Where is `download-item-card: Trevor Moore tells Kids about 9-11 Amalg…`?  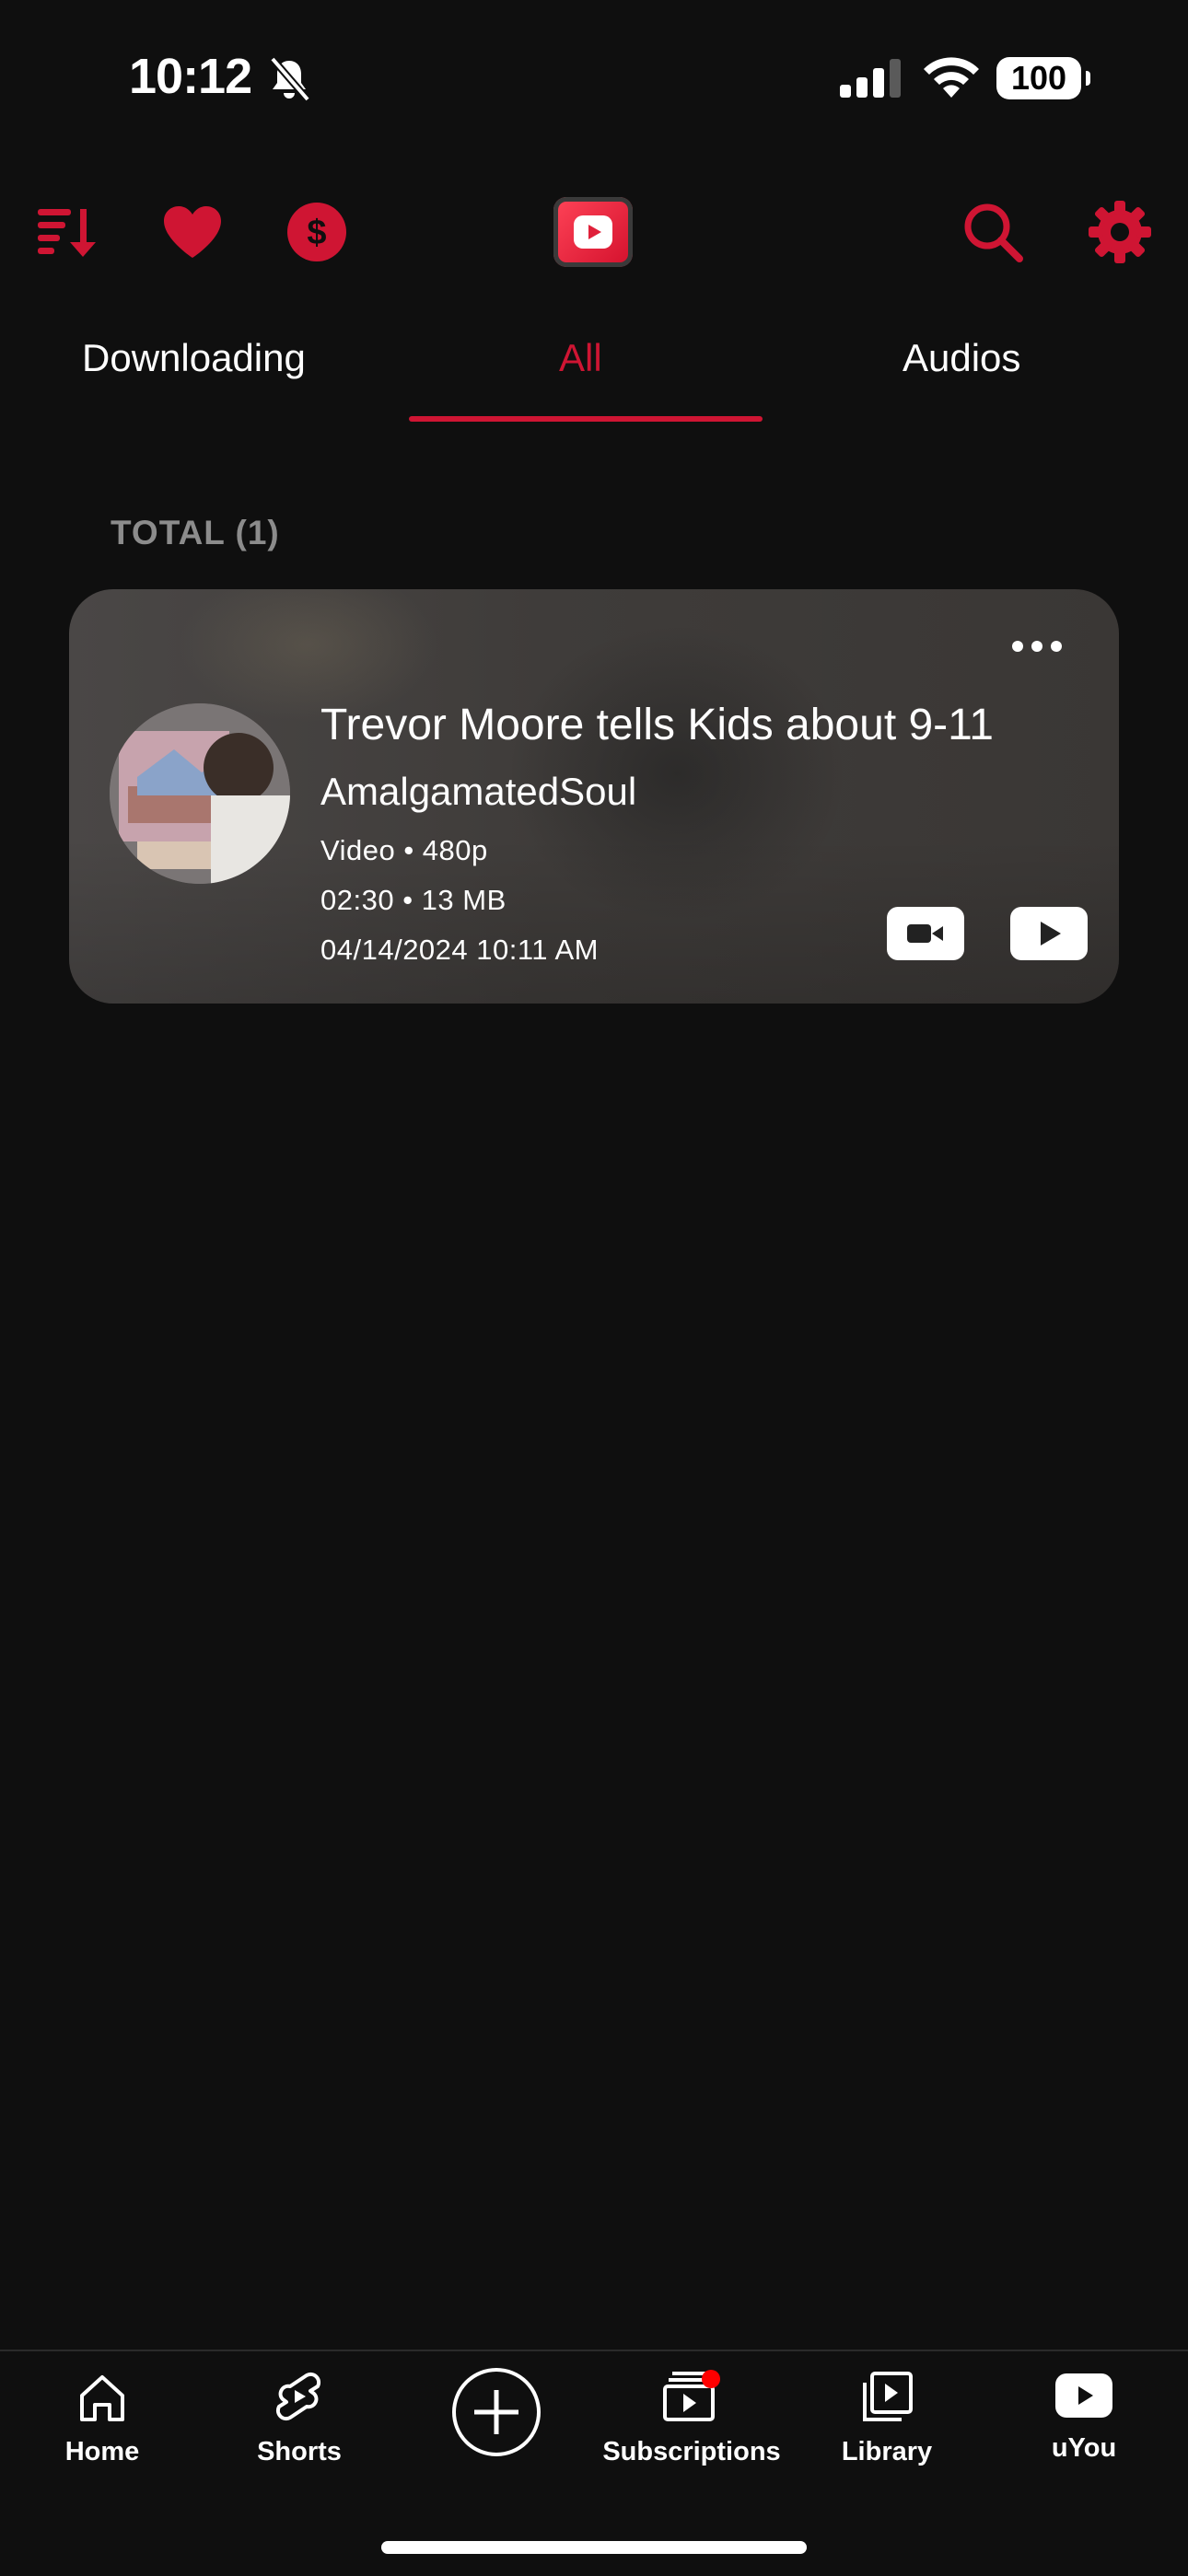 download-item-card: Trevor Moore tells Kids about 9-11 Amalg… is located at coordinates (594, 796).